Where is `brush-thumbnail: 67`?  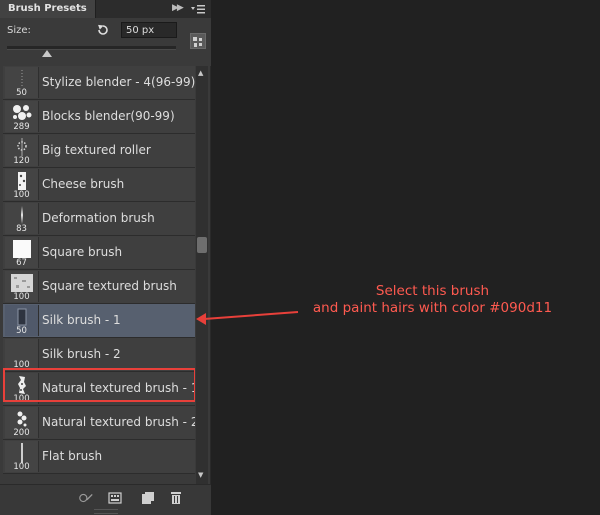
brush-thumbnail: 67 is located at coordinates (22, 252).